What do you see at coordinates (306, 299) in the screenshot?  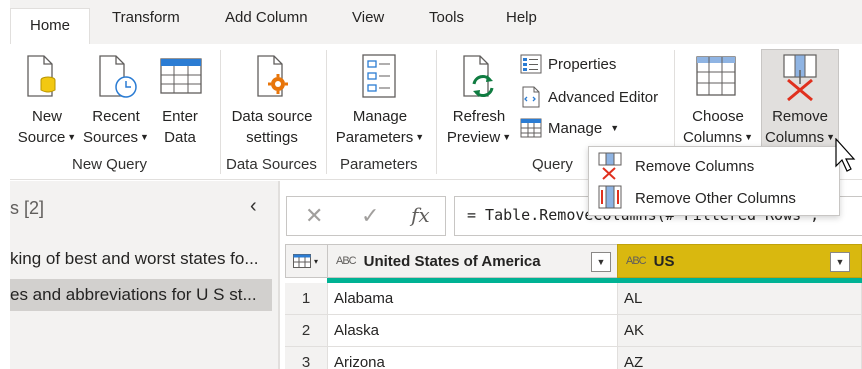 I see `row-number: 1` at bounding box center [306, 299].